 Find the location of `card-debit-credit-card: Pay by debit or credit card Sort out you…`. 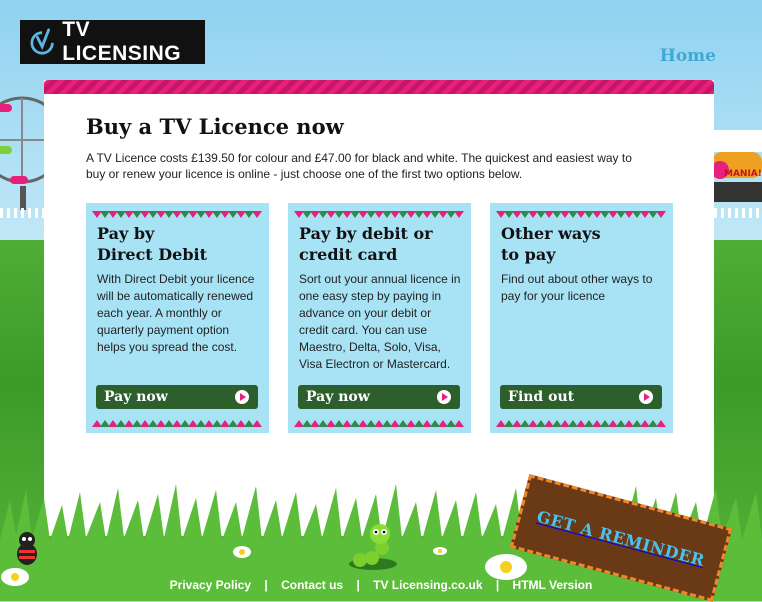

card-debit-credit-card: Pay by debit or credit card Sort out you… is located at coordinates (379, 318).